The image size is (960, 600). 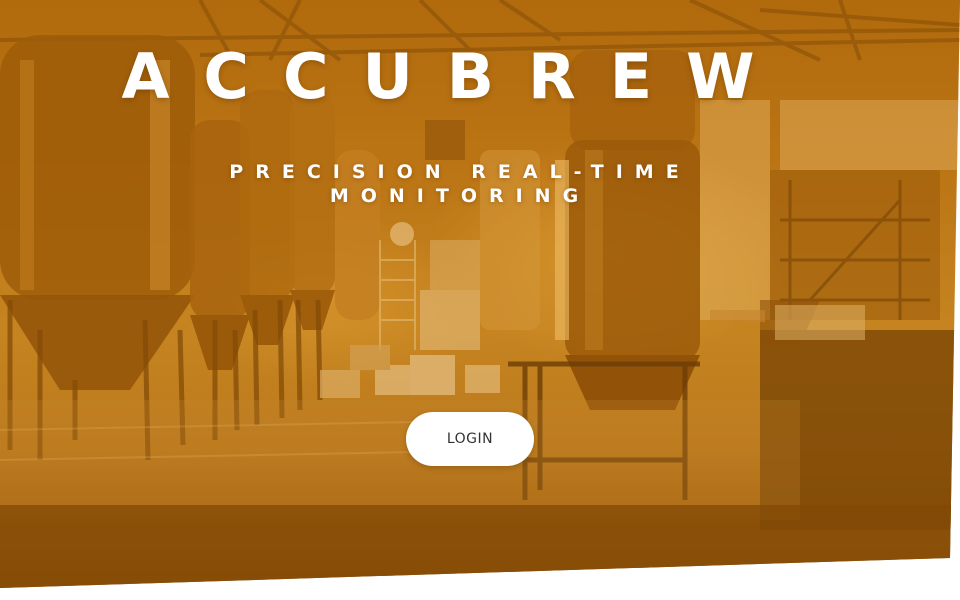 What do you see at coordinates (460, 184) in the screenshot?
I see `tagline: PRECISION REAL-TIME MONITORING` at bounding box center [460, 184].